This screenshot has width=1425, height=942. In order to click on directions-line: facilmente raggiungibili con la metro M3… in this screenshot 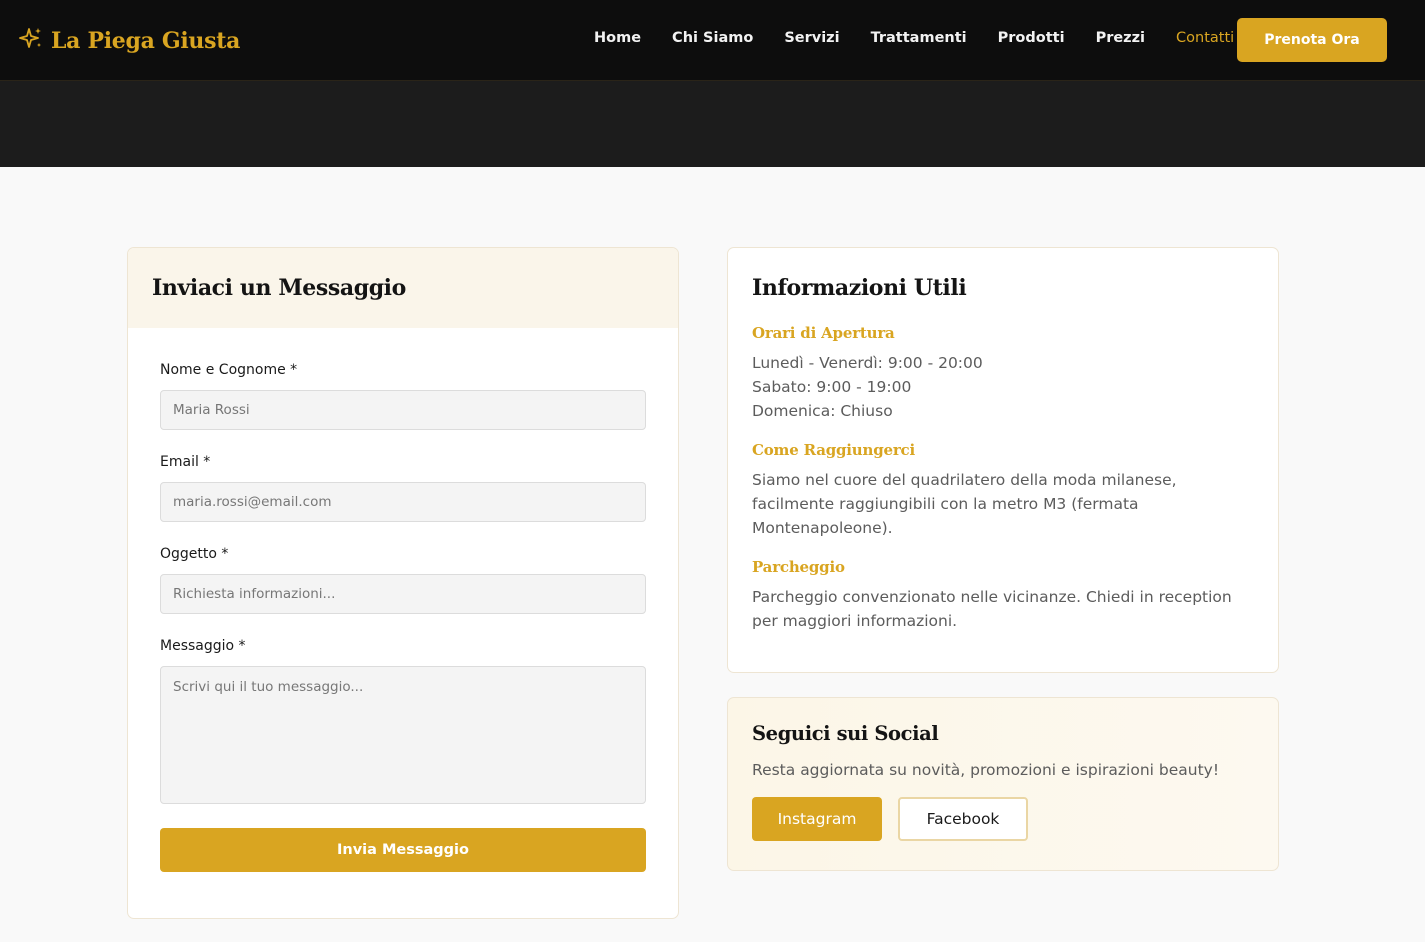, I will do `click(945, 504)`.